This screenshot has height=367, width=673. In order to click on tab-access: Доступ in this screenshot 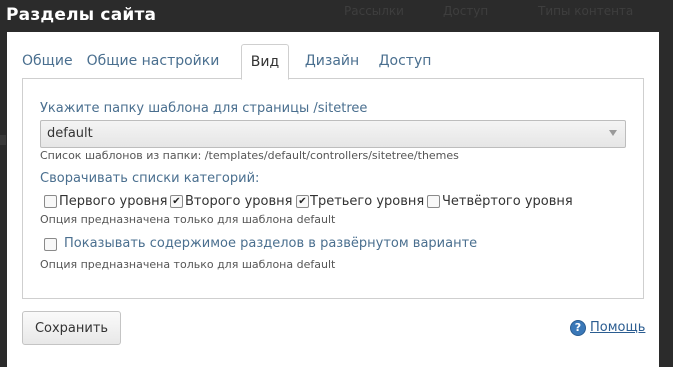, I will do `click(405, 61)`.